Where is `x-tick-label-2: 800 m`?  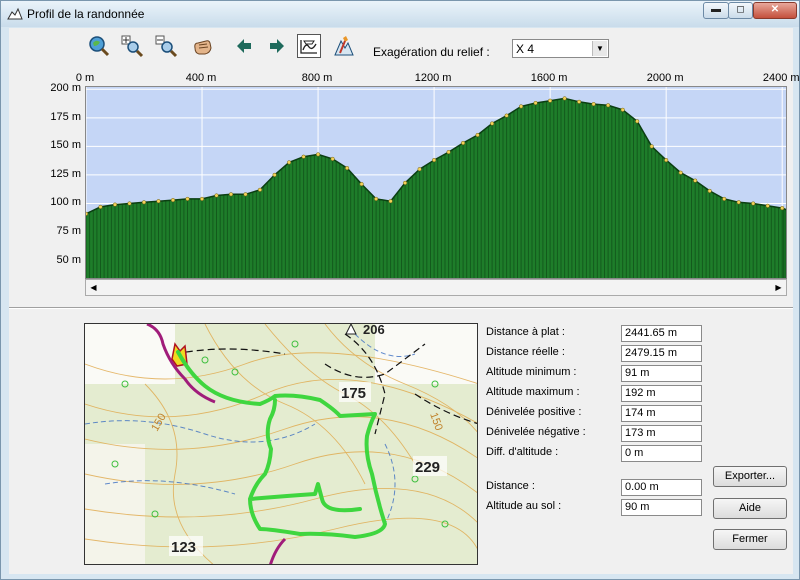 x-tick-label-2: 800 m is located at coordinates (317, 78).